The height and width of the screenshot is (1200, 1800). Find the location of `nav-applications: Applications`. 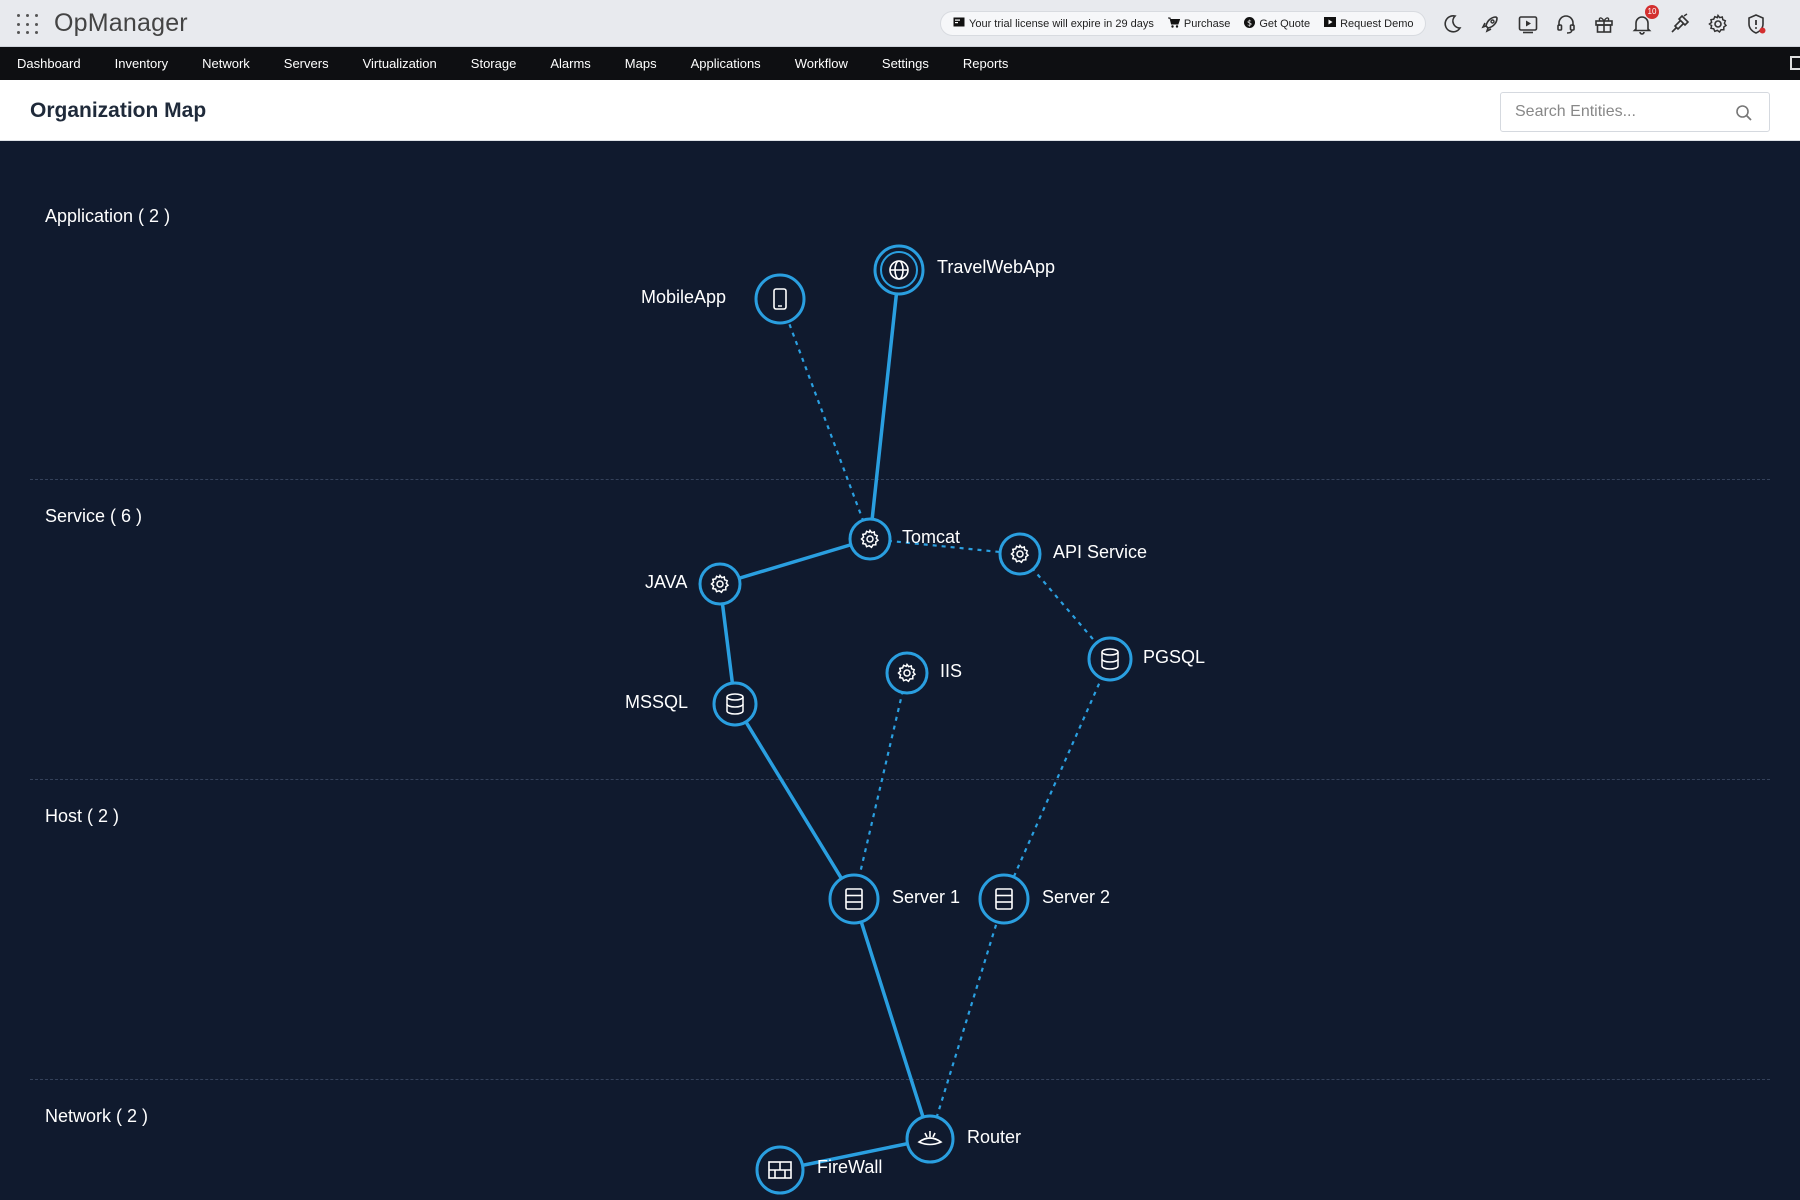

nav-applications: Applications is located at coordinates (726, 63).